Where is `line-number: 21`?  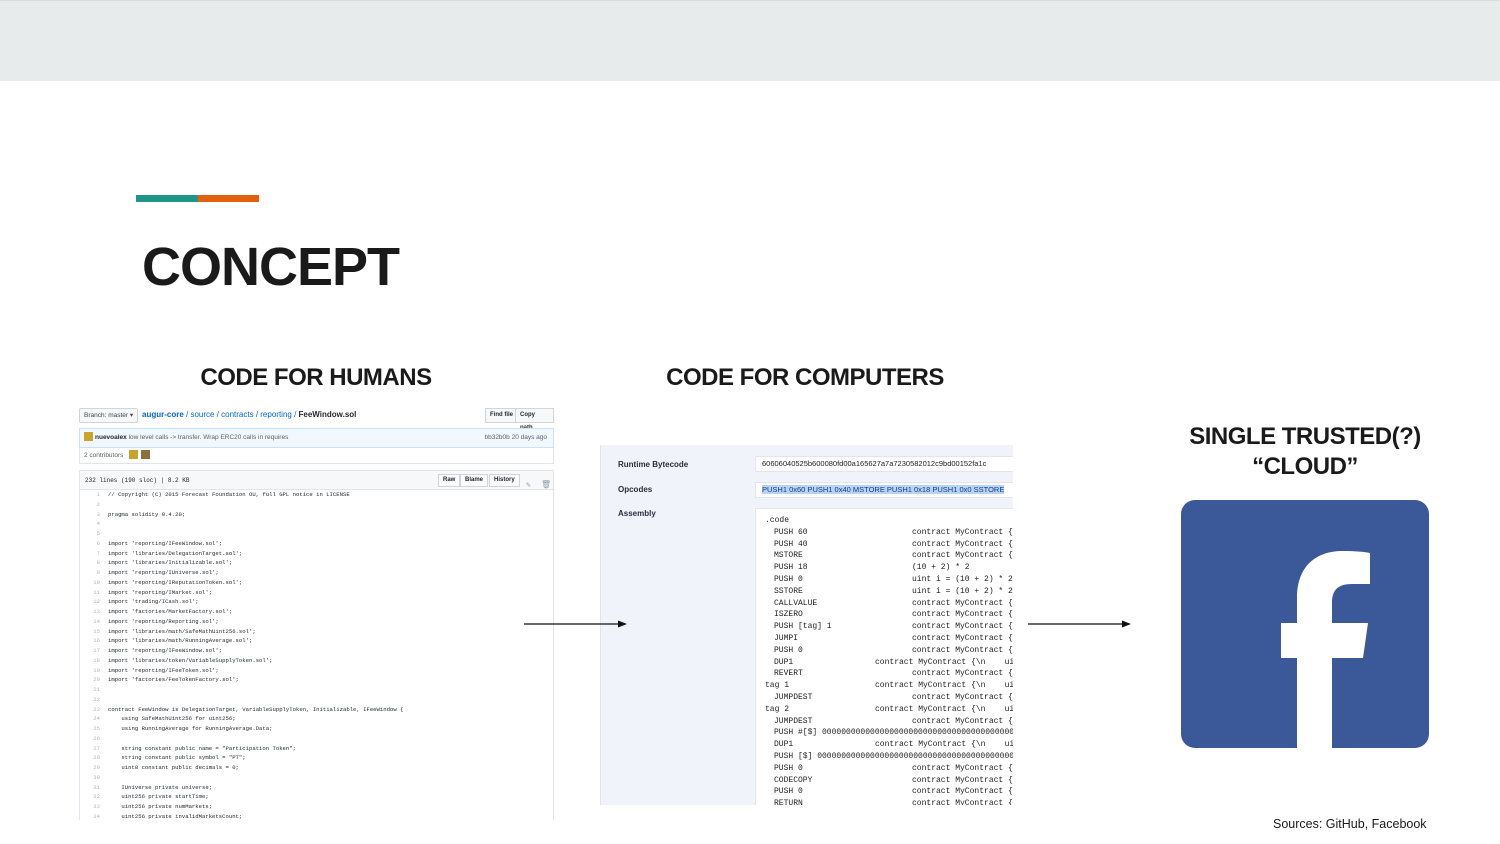 line-number: 21 is located at coordinates (90, 690).